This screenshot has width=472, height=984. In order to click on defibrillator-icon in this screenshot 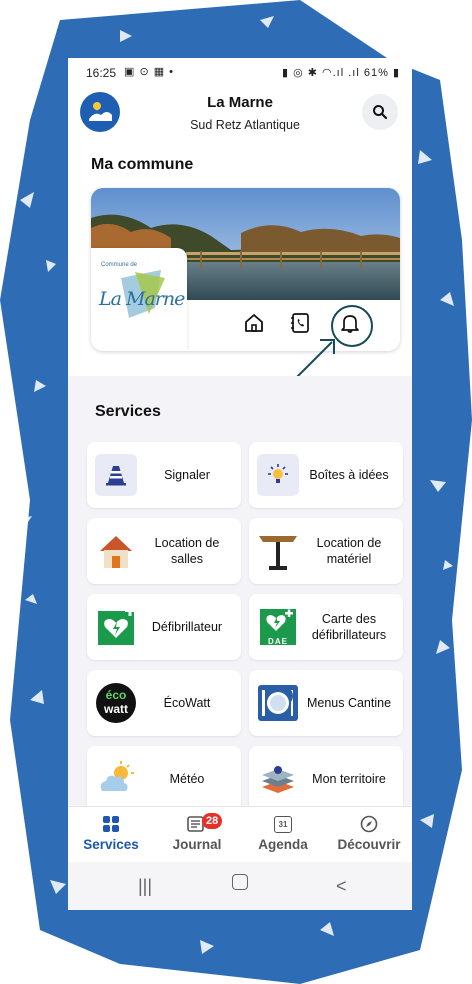, I will do `click(116, 627)`.